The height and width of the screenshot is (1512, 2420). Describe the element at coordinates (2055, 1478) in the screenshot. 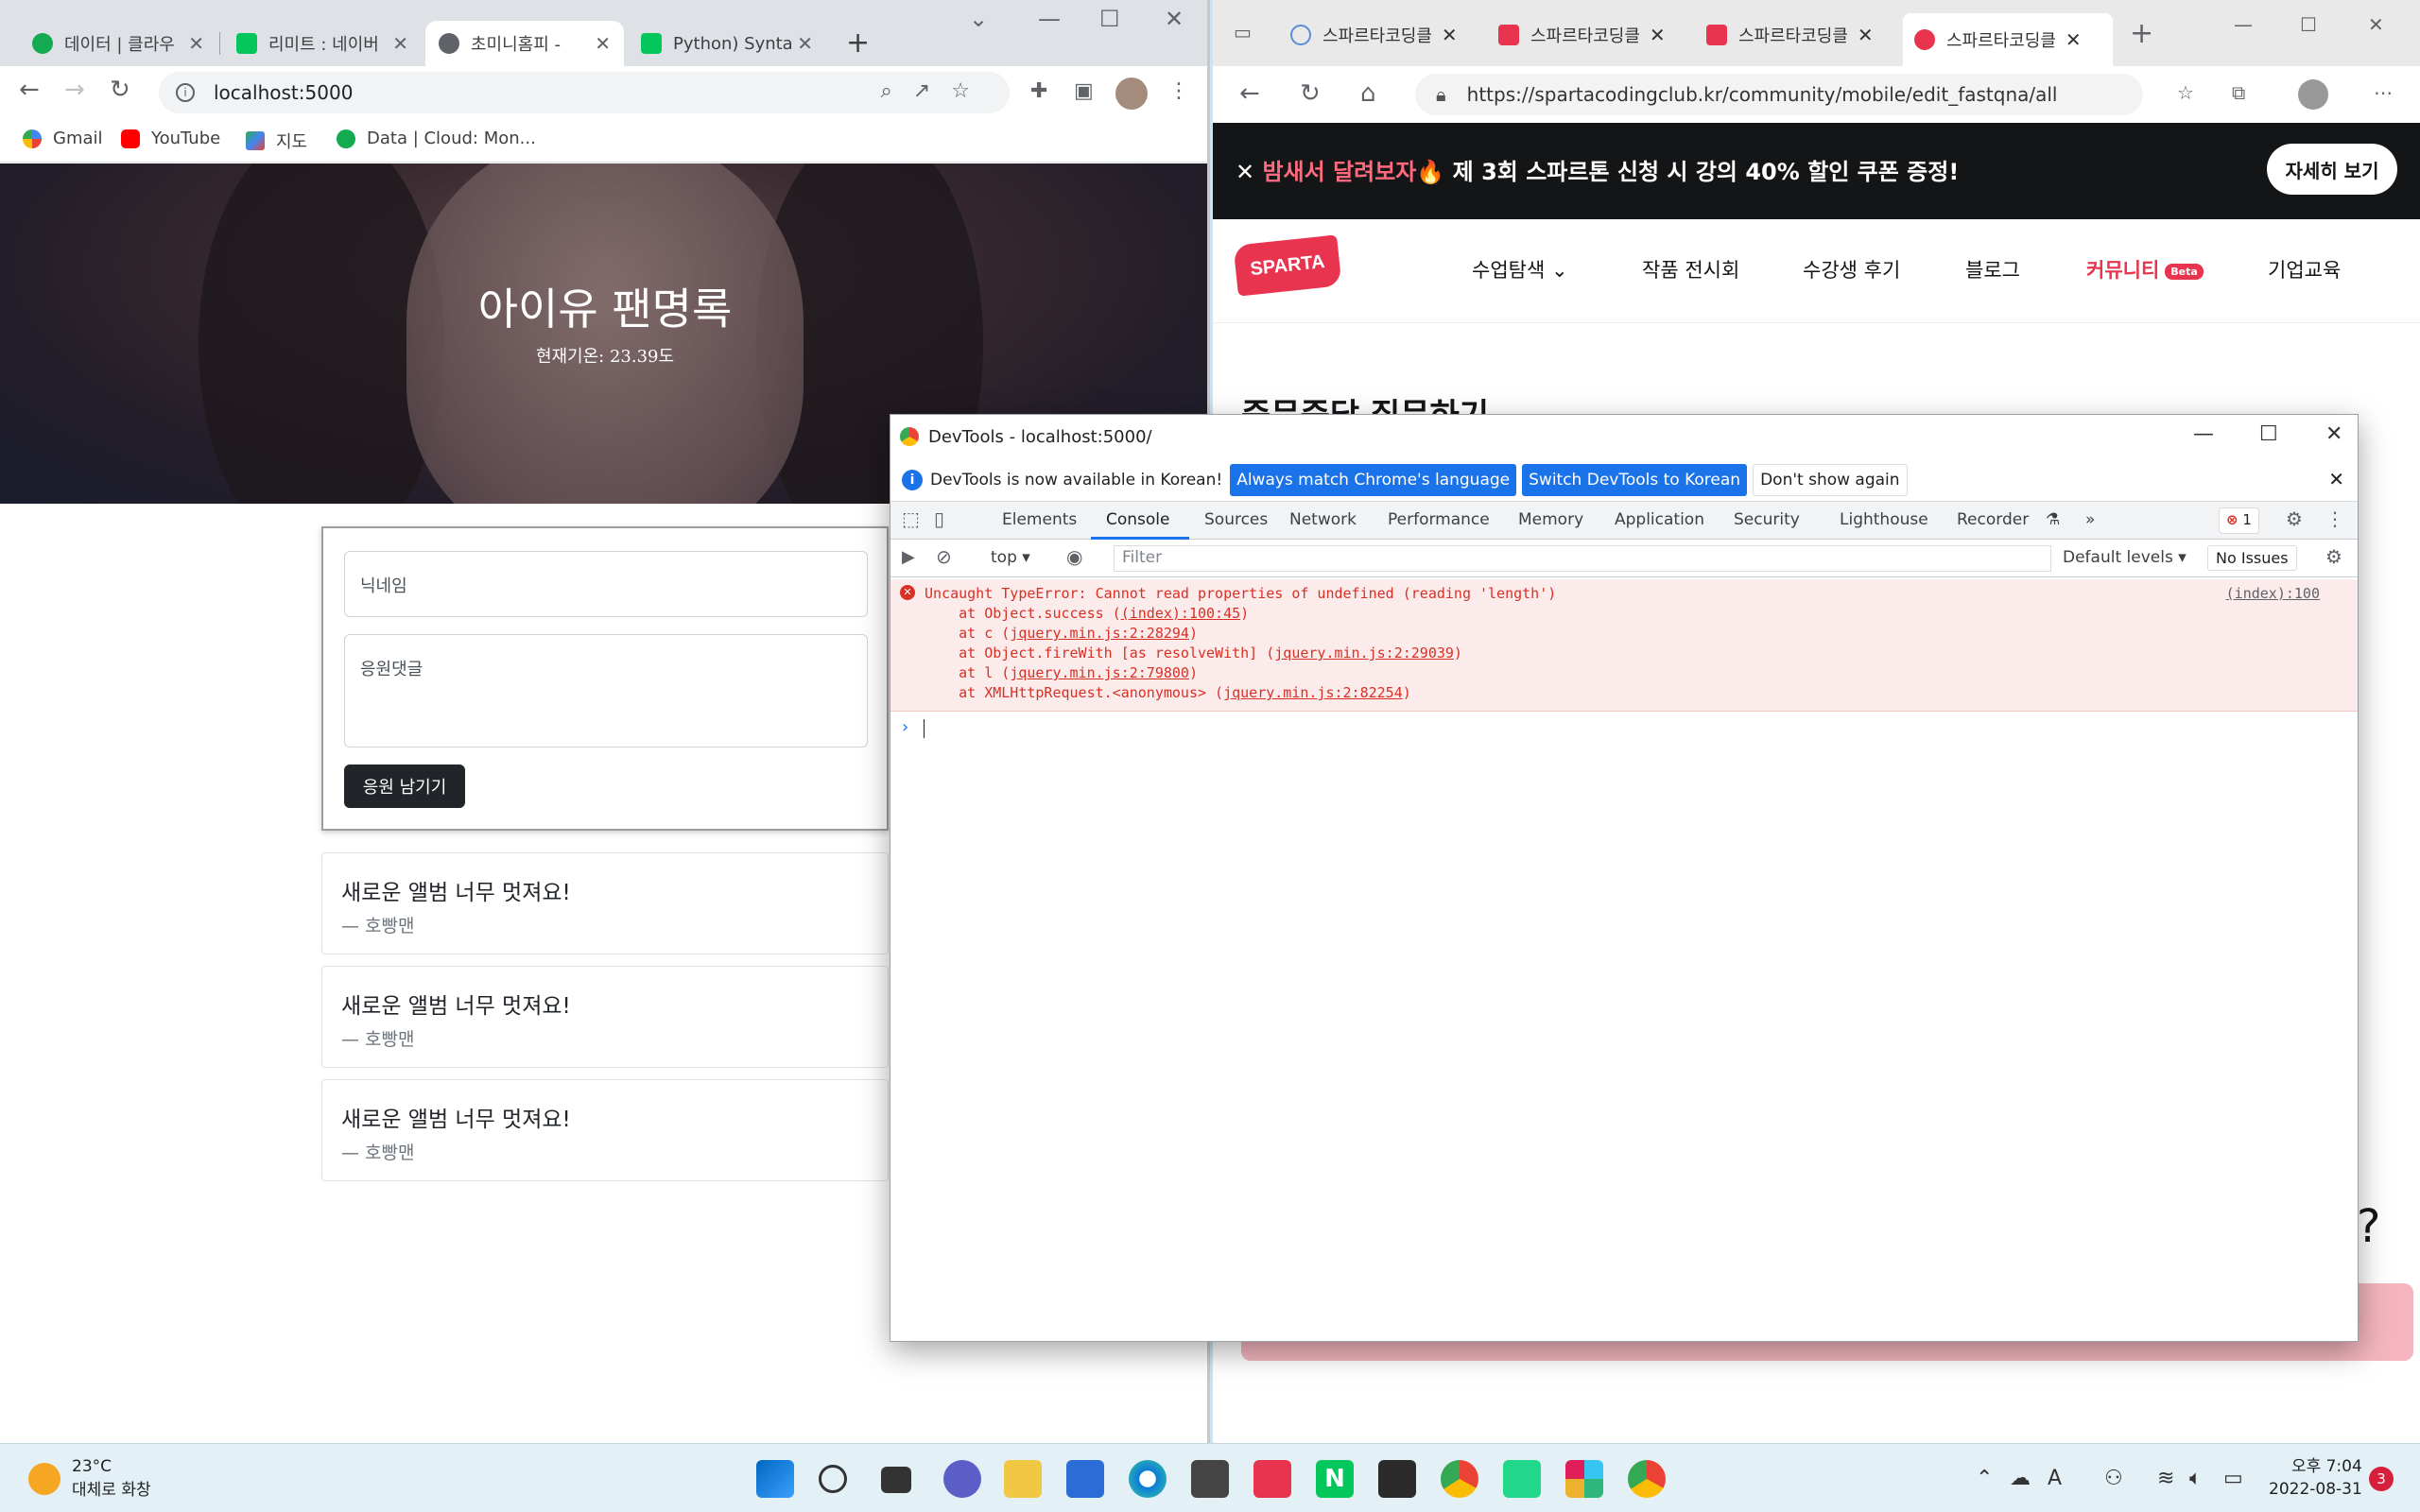

I see `font-icon: A` at that location.